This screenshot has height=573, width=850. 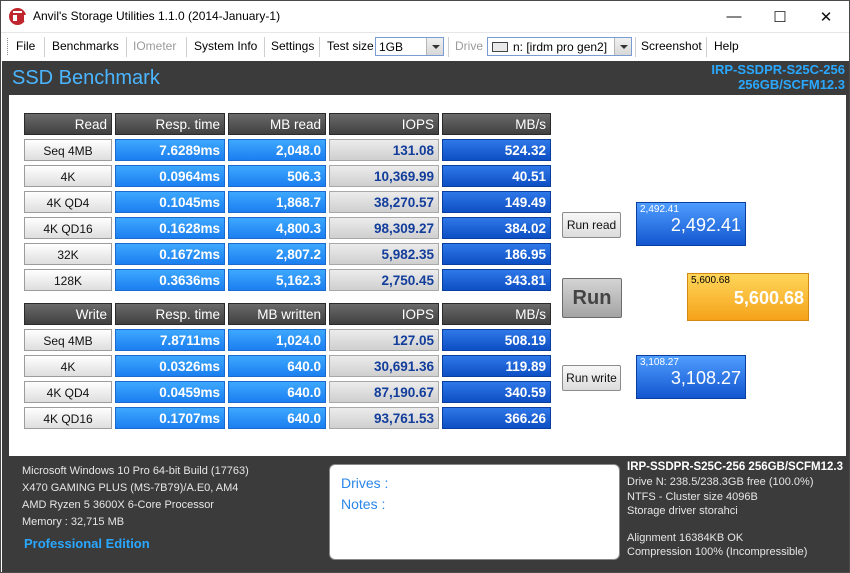 What do you see at coordinates (734, 16) in the screenshot?
I see `minimize-button: —` at bounding box center [734, 16].